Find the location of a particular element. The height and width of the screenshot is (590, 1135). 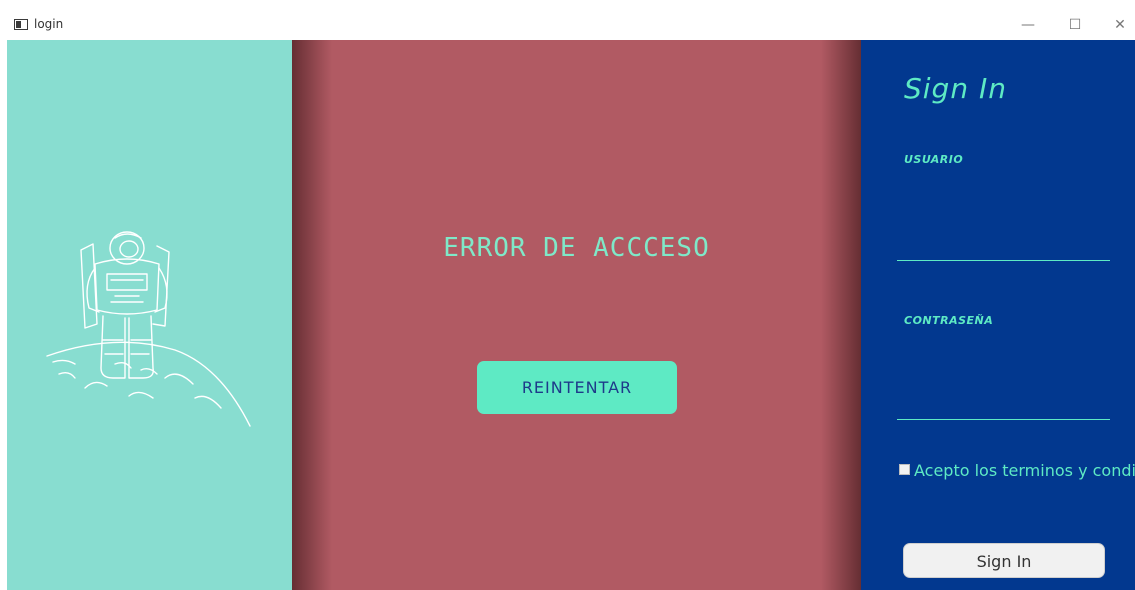

signin-button: Sign In is located at coordinates (1004, 560).